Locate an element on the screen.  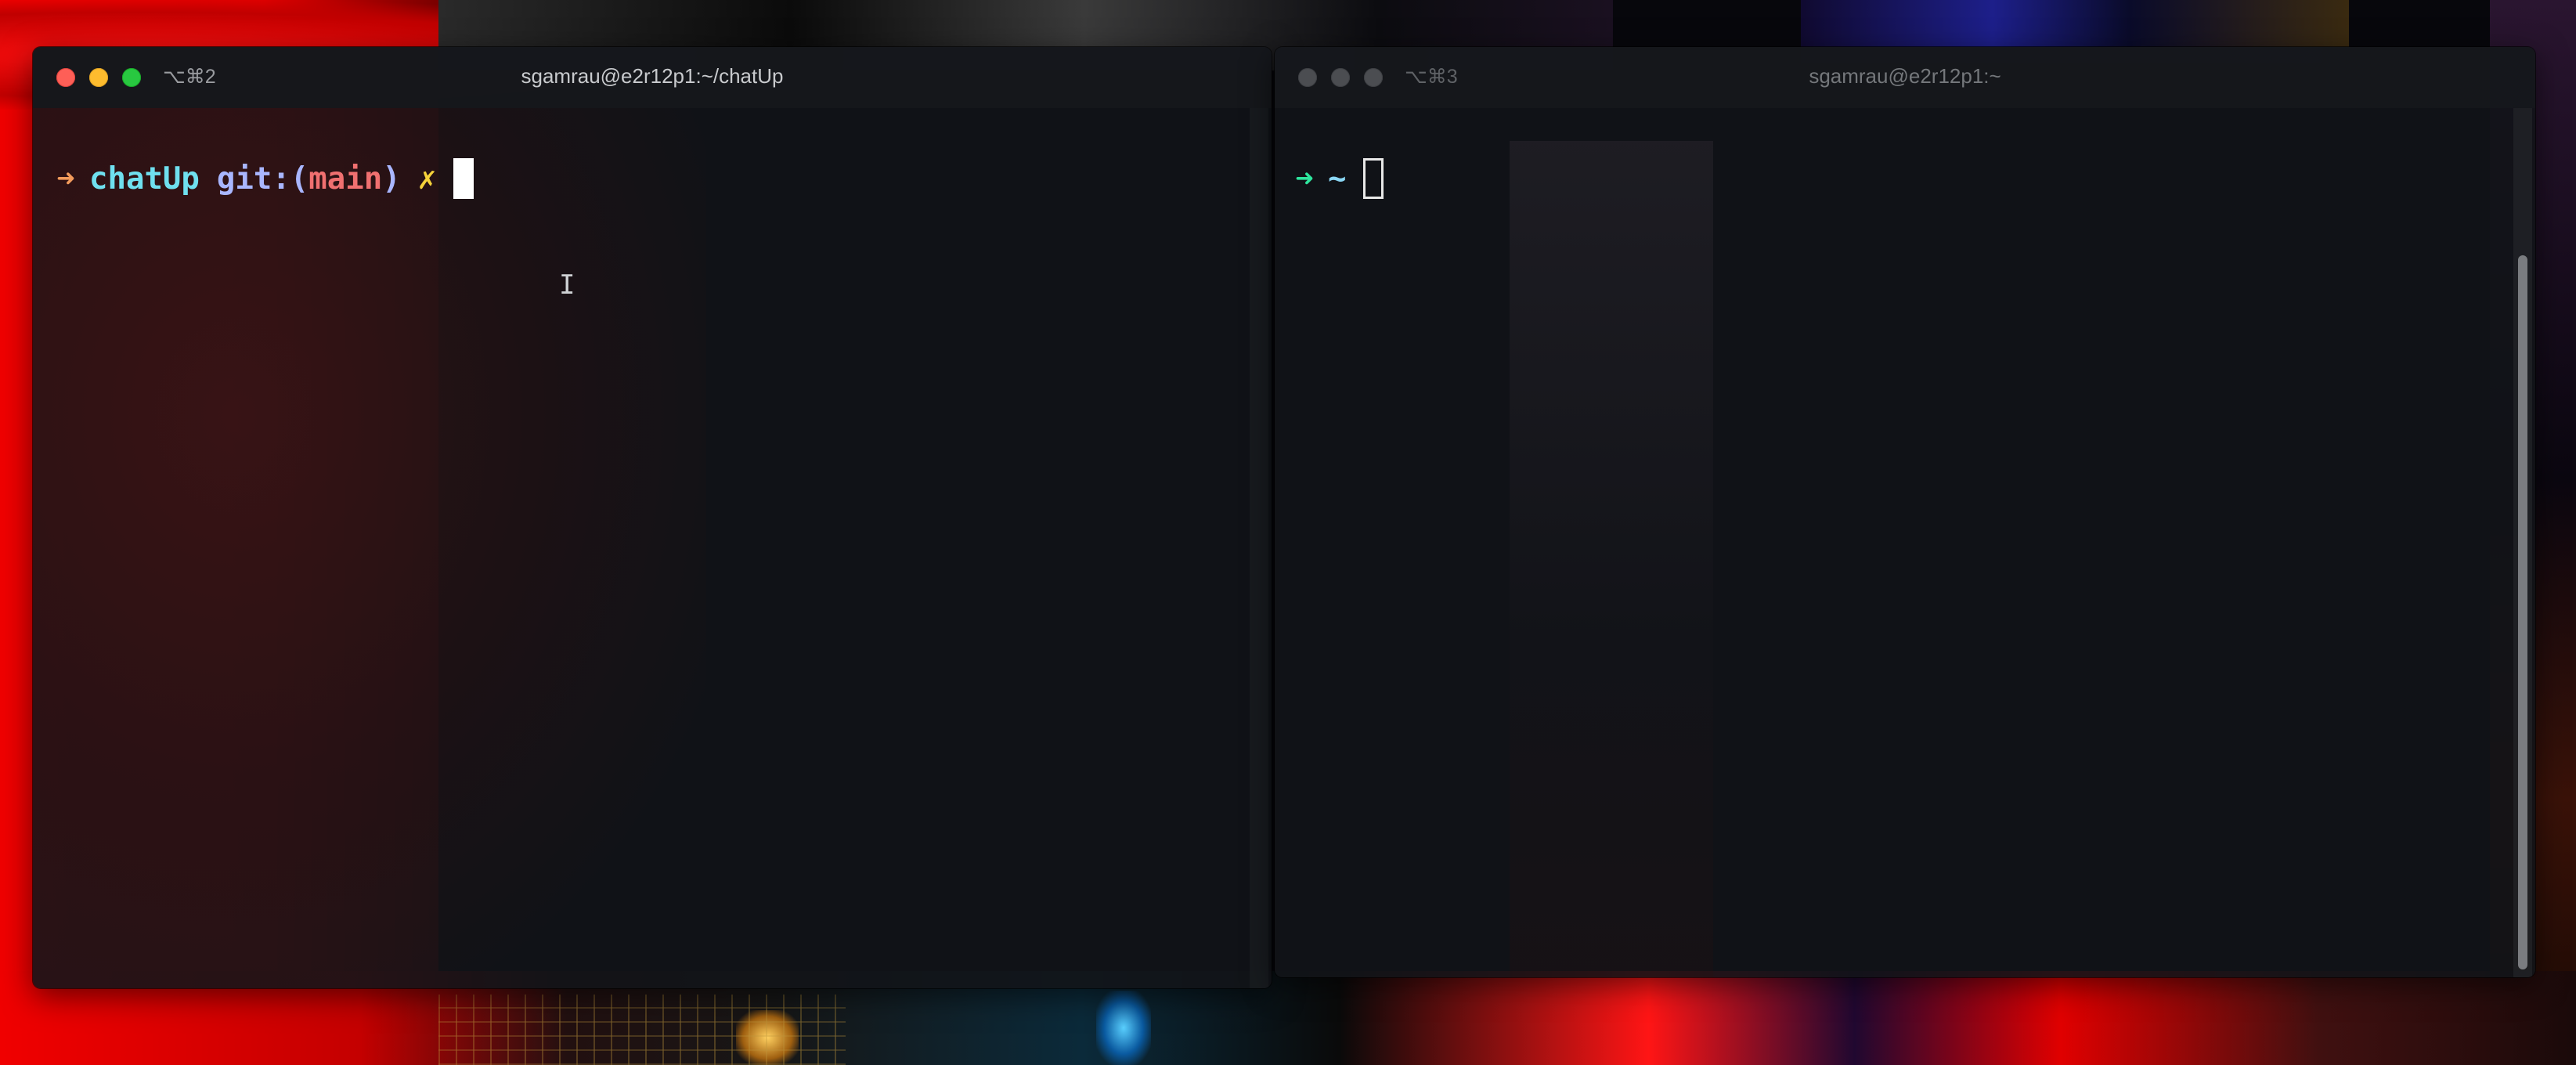
prompt-directory: ~ is located at coordinates (1337, 179).